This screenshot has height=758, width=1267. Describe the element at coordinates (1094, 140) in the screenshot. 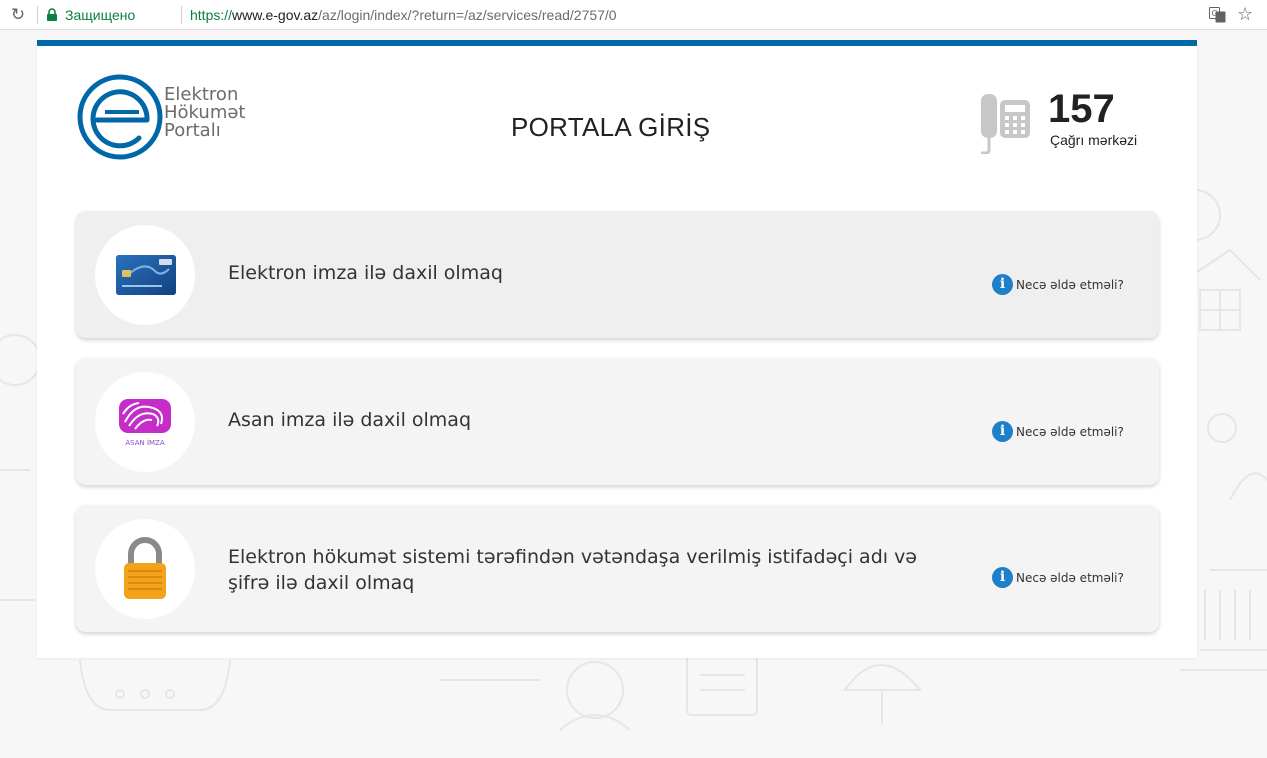

I see `call-center-label: Çağrı mərkəzi` at that location.